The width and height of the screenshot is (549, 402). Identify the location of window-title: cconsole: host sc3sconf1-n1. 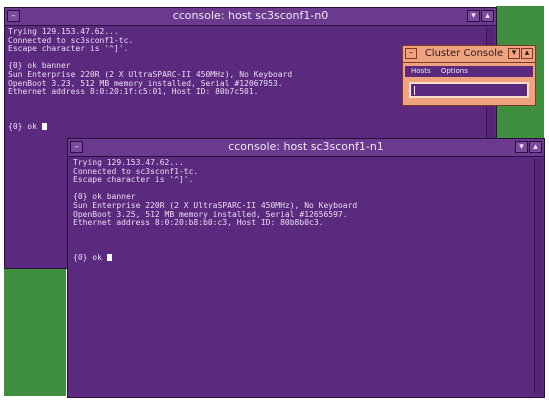
(306, 146).